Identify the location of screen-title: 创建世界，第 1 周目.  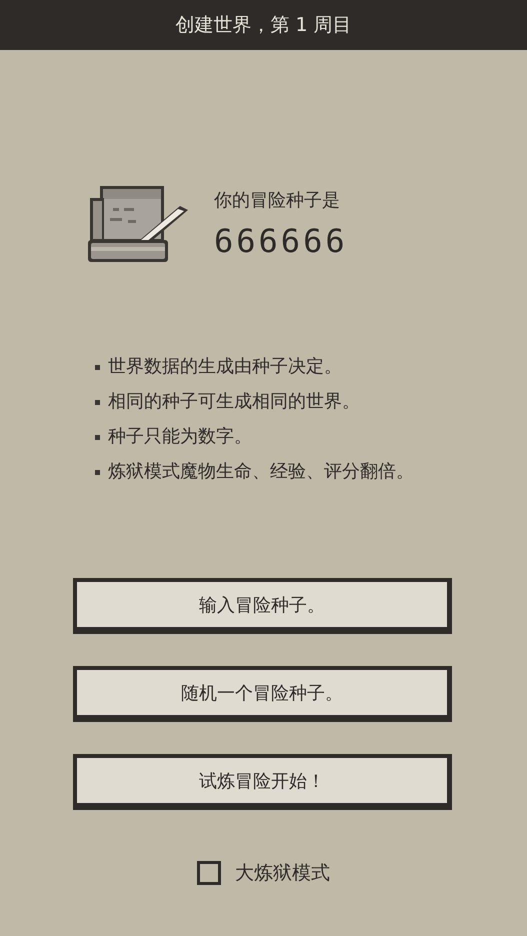
(263, 25).